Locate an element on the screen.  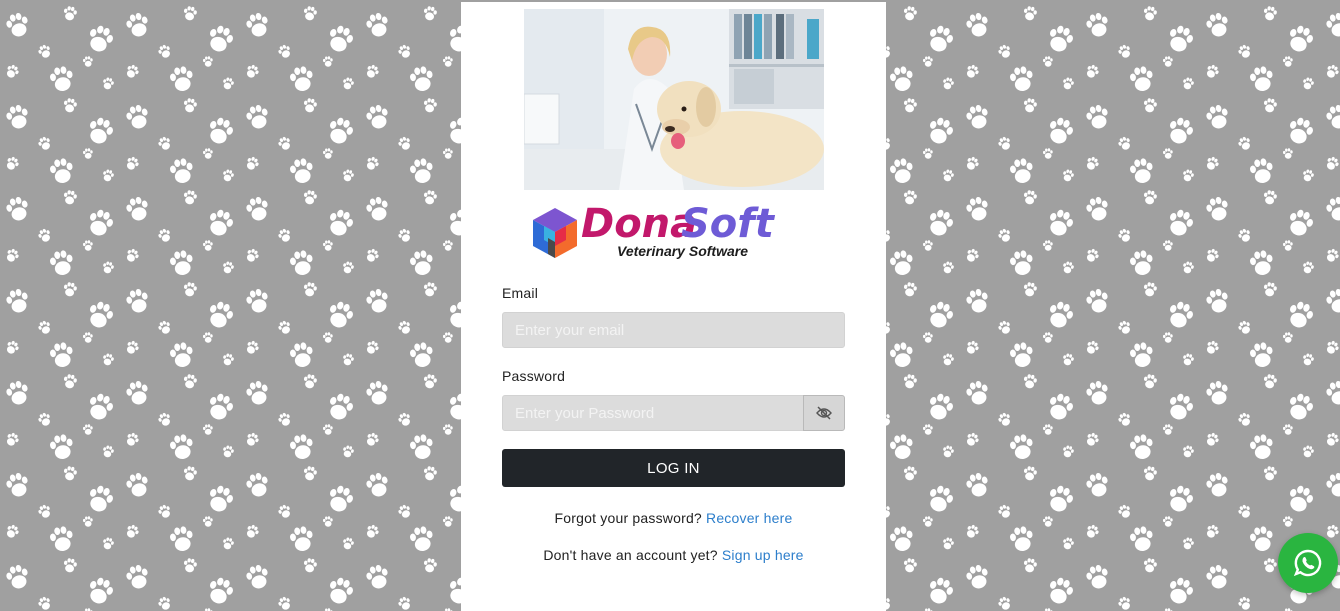
whatsapp-icon is located at coordinates (1307, 563).